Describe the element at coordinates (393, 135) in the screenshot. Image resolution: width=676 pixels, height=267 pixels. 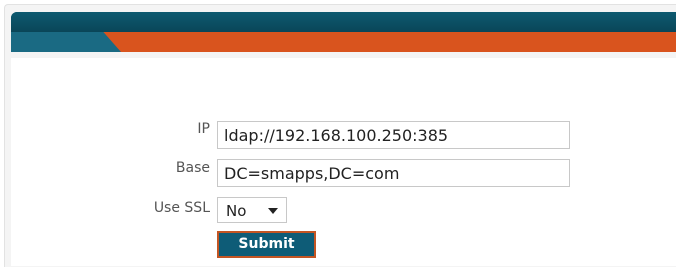
I see `ip-input` at that location.